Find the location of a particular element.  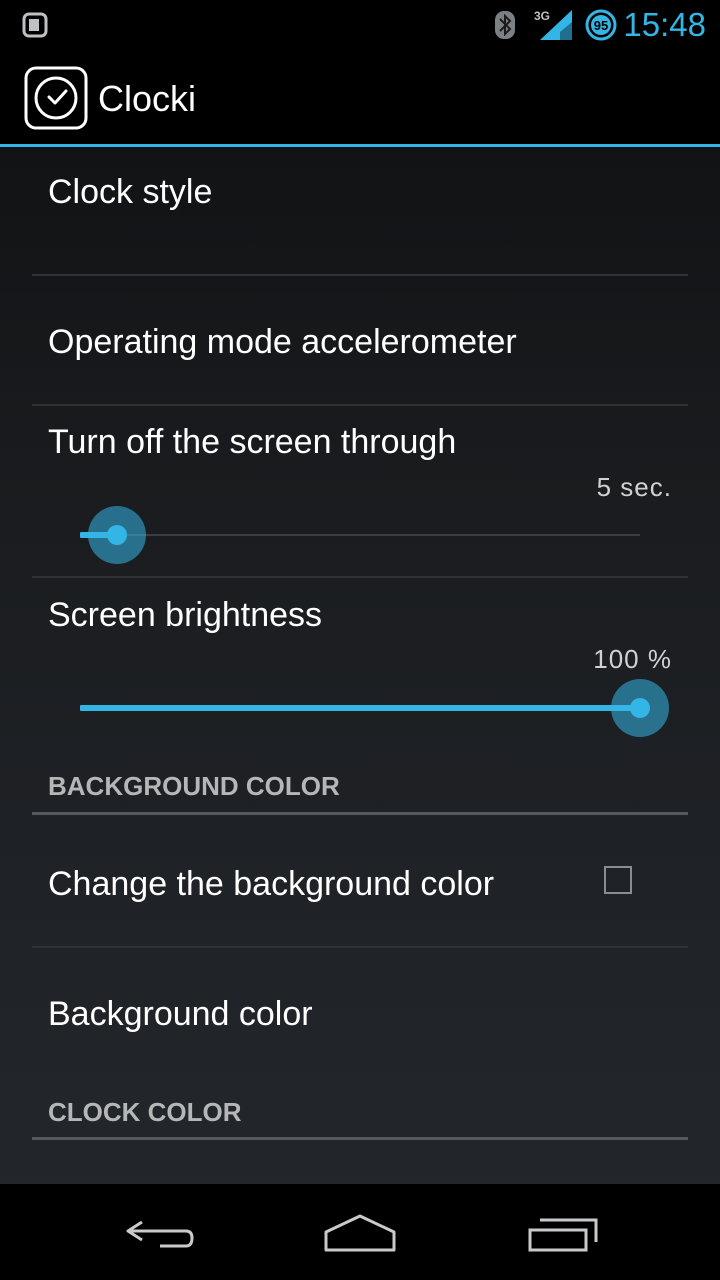

home-icon is located at coordinates (360, 1232).